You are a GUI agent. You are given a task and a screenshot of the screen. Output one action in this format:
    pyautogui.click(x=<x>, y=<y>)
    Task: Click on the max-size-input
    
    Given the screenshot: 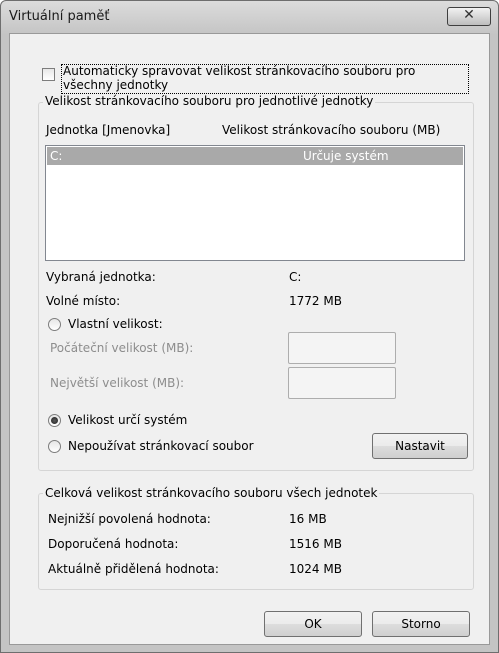 What is the action you would take?
    pyautogui.click(x=342, y=383)
    